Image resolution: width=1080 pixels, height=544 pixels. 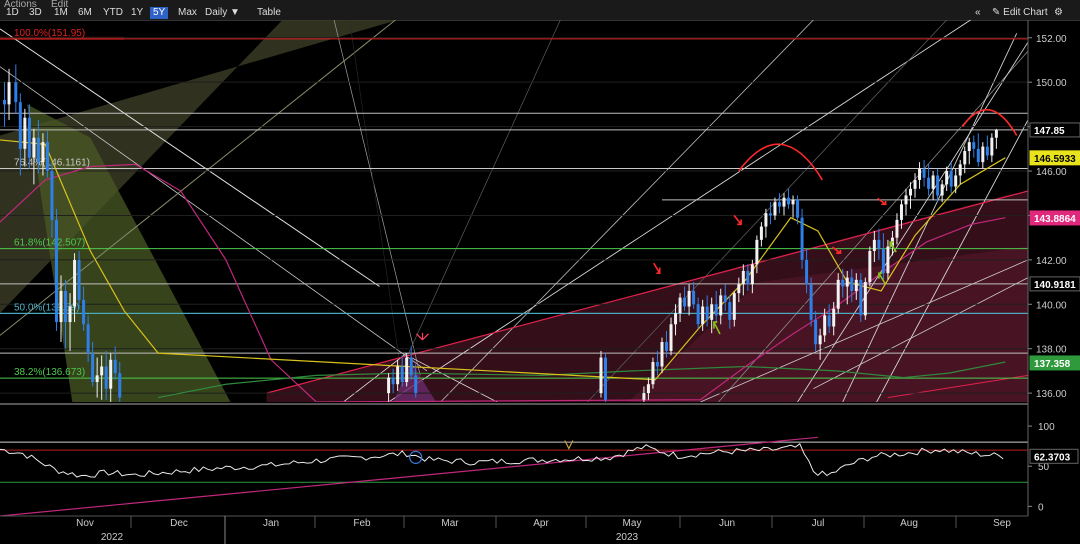 What do you see at coordinates (49, 33) in the screenshot?
I see `fib-label-0: 100.0%(151.95)` at bounding box center [49, 33].